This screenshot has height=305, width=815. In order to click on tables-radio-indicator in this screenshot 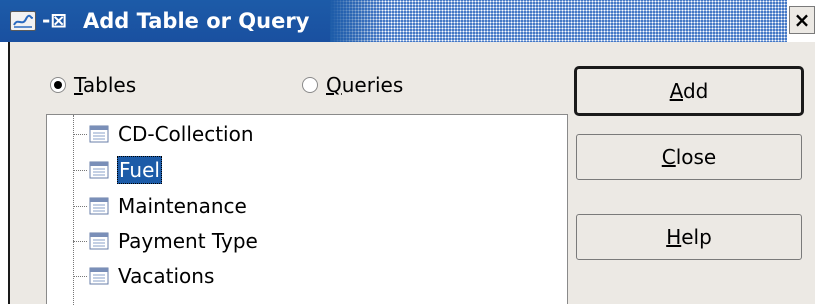, I will do `click(58, 85)`.